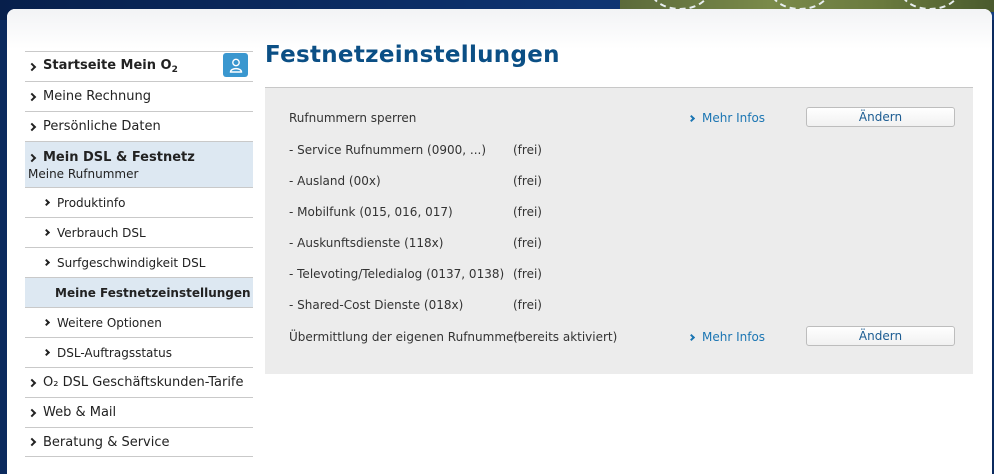  I want to click on sidebar-item-label: O₂ DSL Geschäftskunden-Tarife, so click(143, 382).